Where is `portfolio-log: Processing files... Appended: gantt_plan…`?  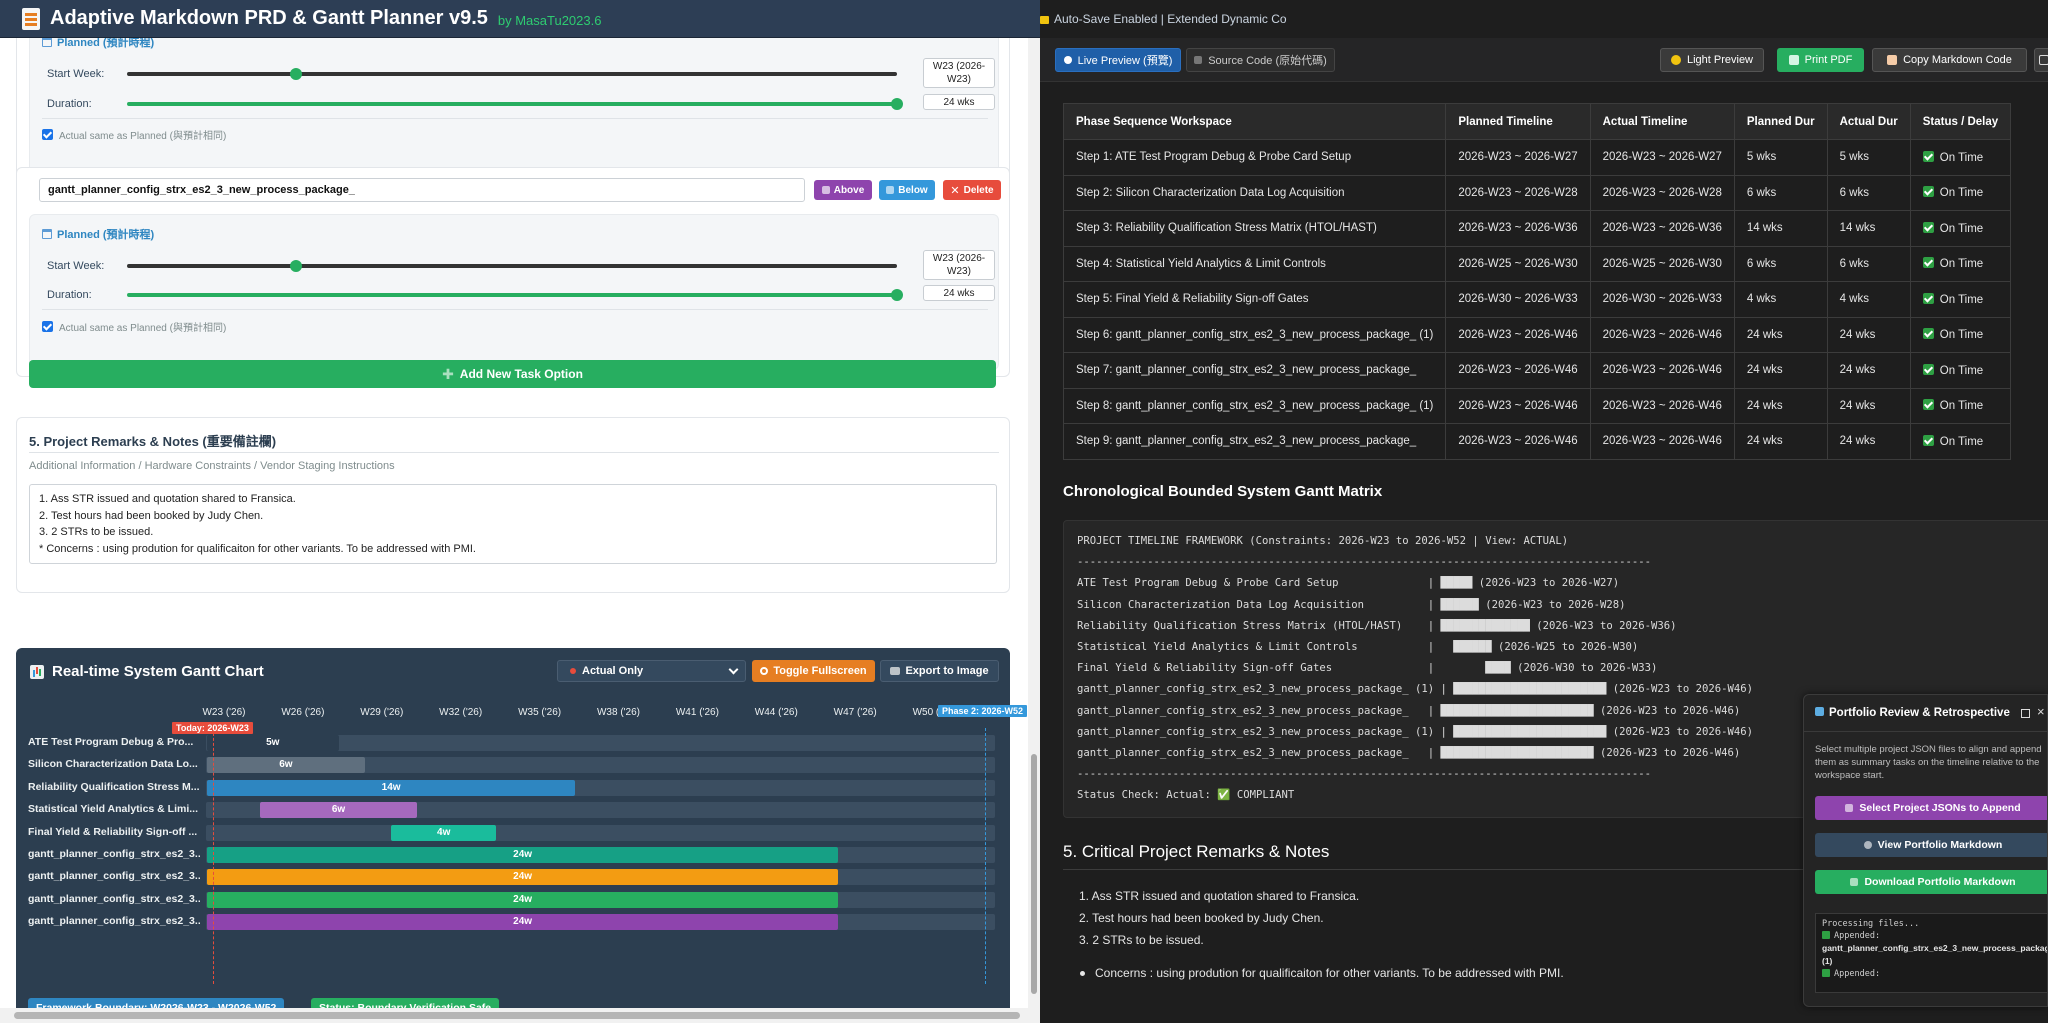 portfolio-log: Processing files... Appended: gantt_plan… is located at coordinates (1931, 953).